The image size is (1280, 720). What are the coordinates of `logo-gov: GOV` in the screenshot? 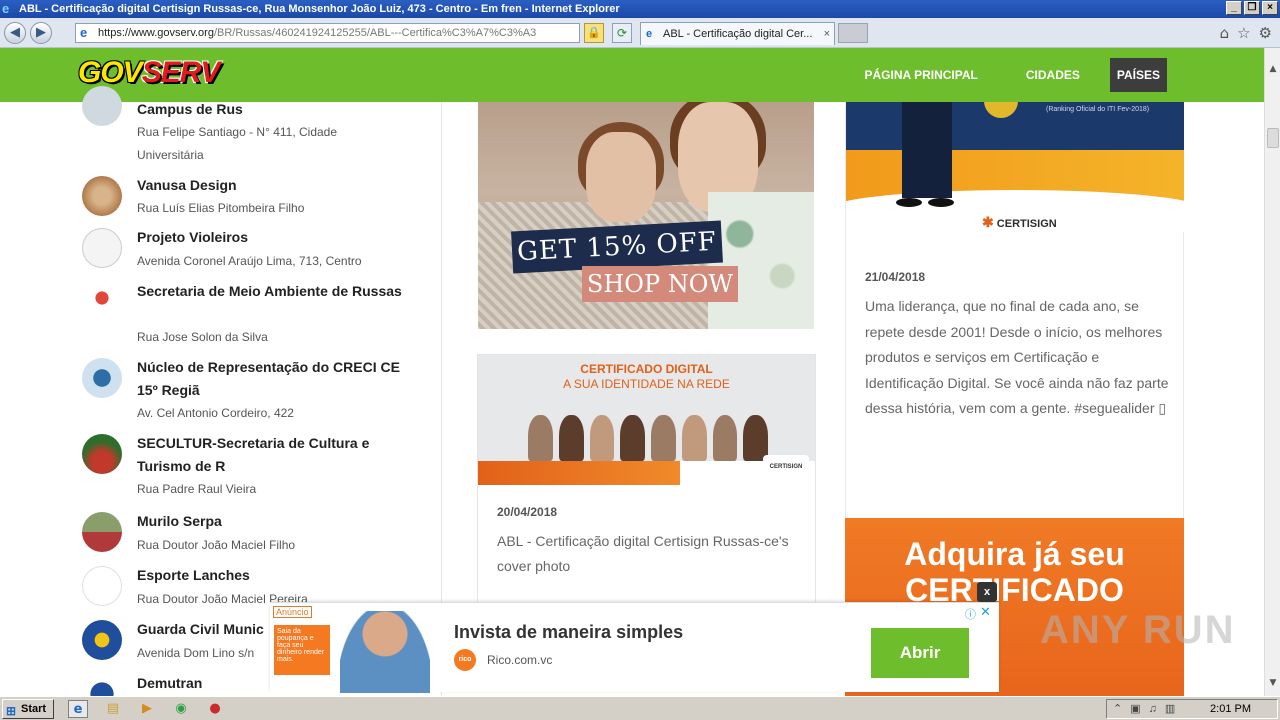 It's located at (110, 72).